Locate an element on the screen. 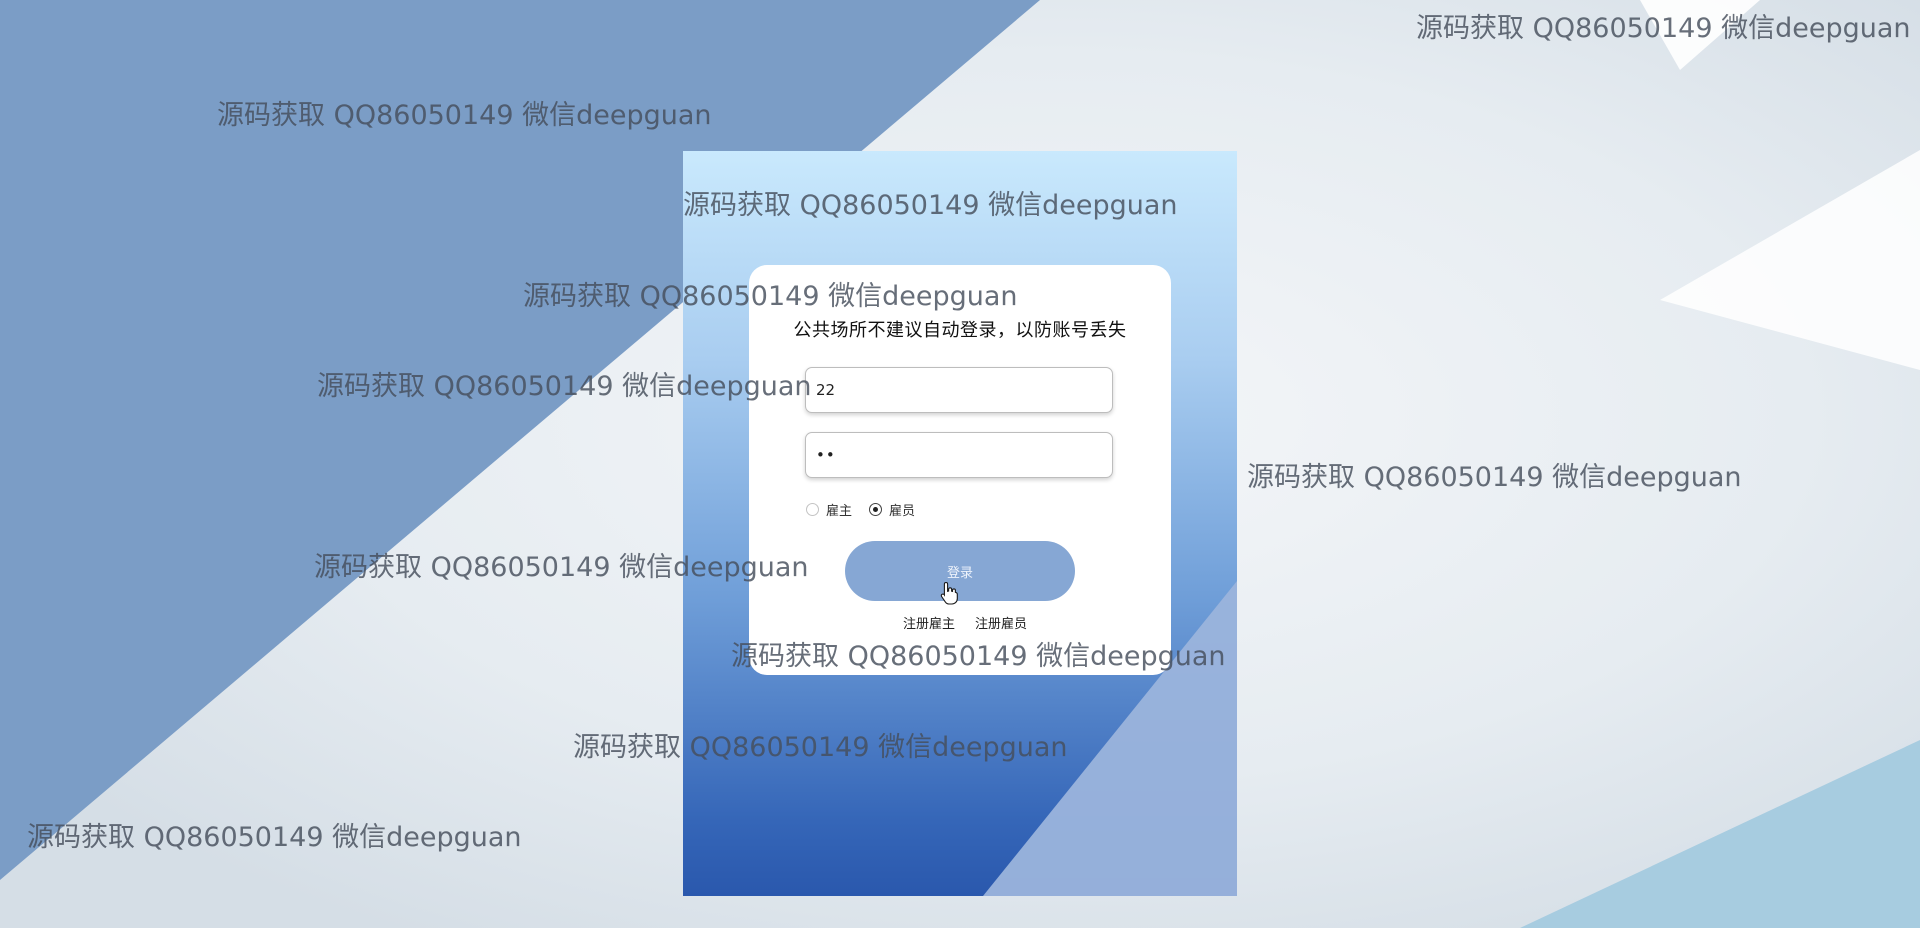 This screenshot has width=1920, height=928. employee-radio is located at coordinates (876, 509).